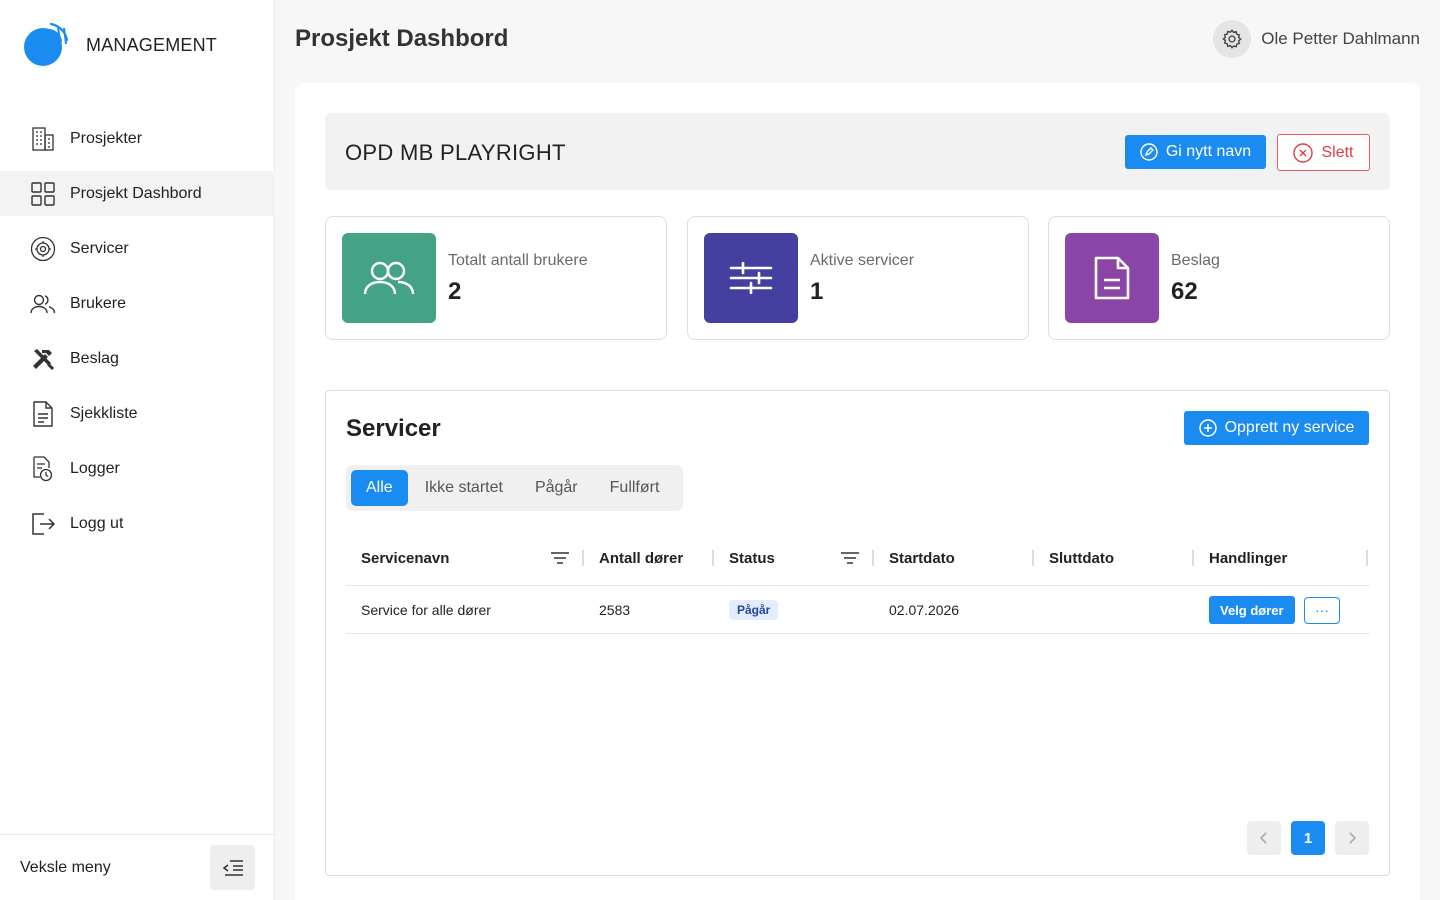 Image resolution: width=1440 pixels, height=900 pixels. What do you see at coordinates (43, 359) in the screenshot?
I see `tools-icon` at bounding box center [43, 359].